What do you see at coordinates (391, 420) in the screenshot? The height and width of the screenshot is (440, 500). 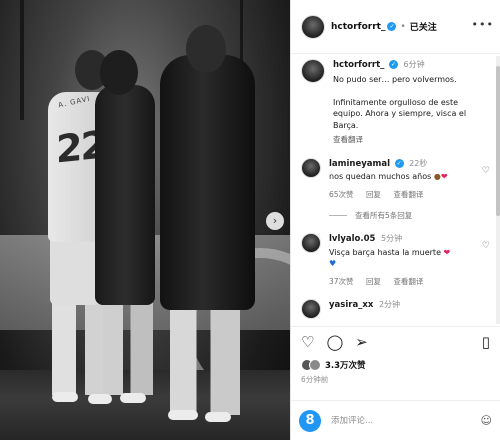 I see `add-comment-input` at bounding box center [391, 420].